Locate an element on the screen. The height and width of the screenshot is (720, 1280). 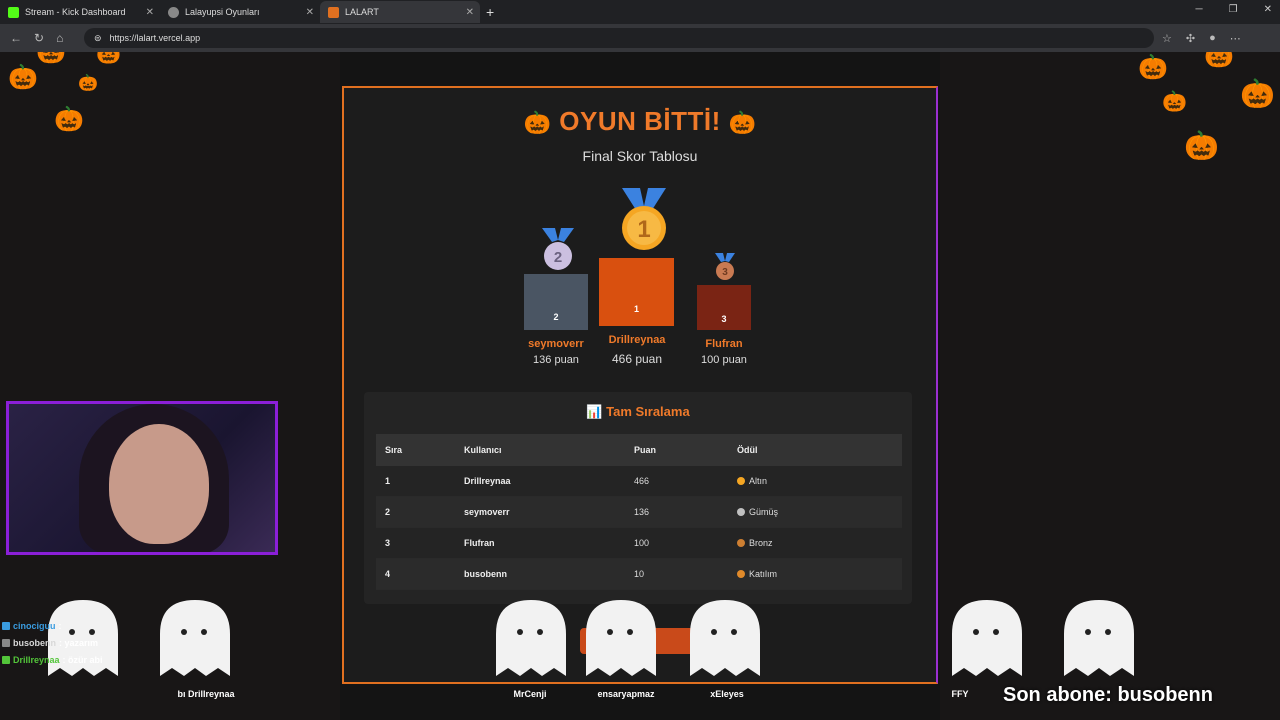
webcam-overlay is located at coordinates (142, 478).